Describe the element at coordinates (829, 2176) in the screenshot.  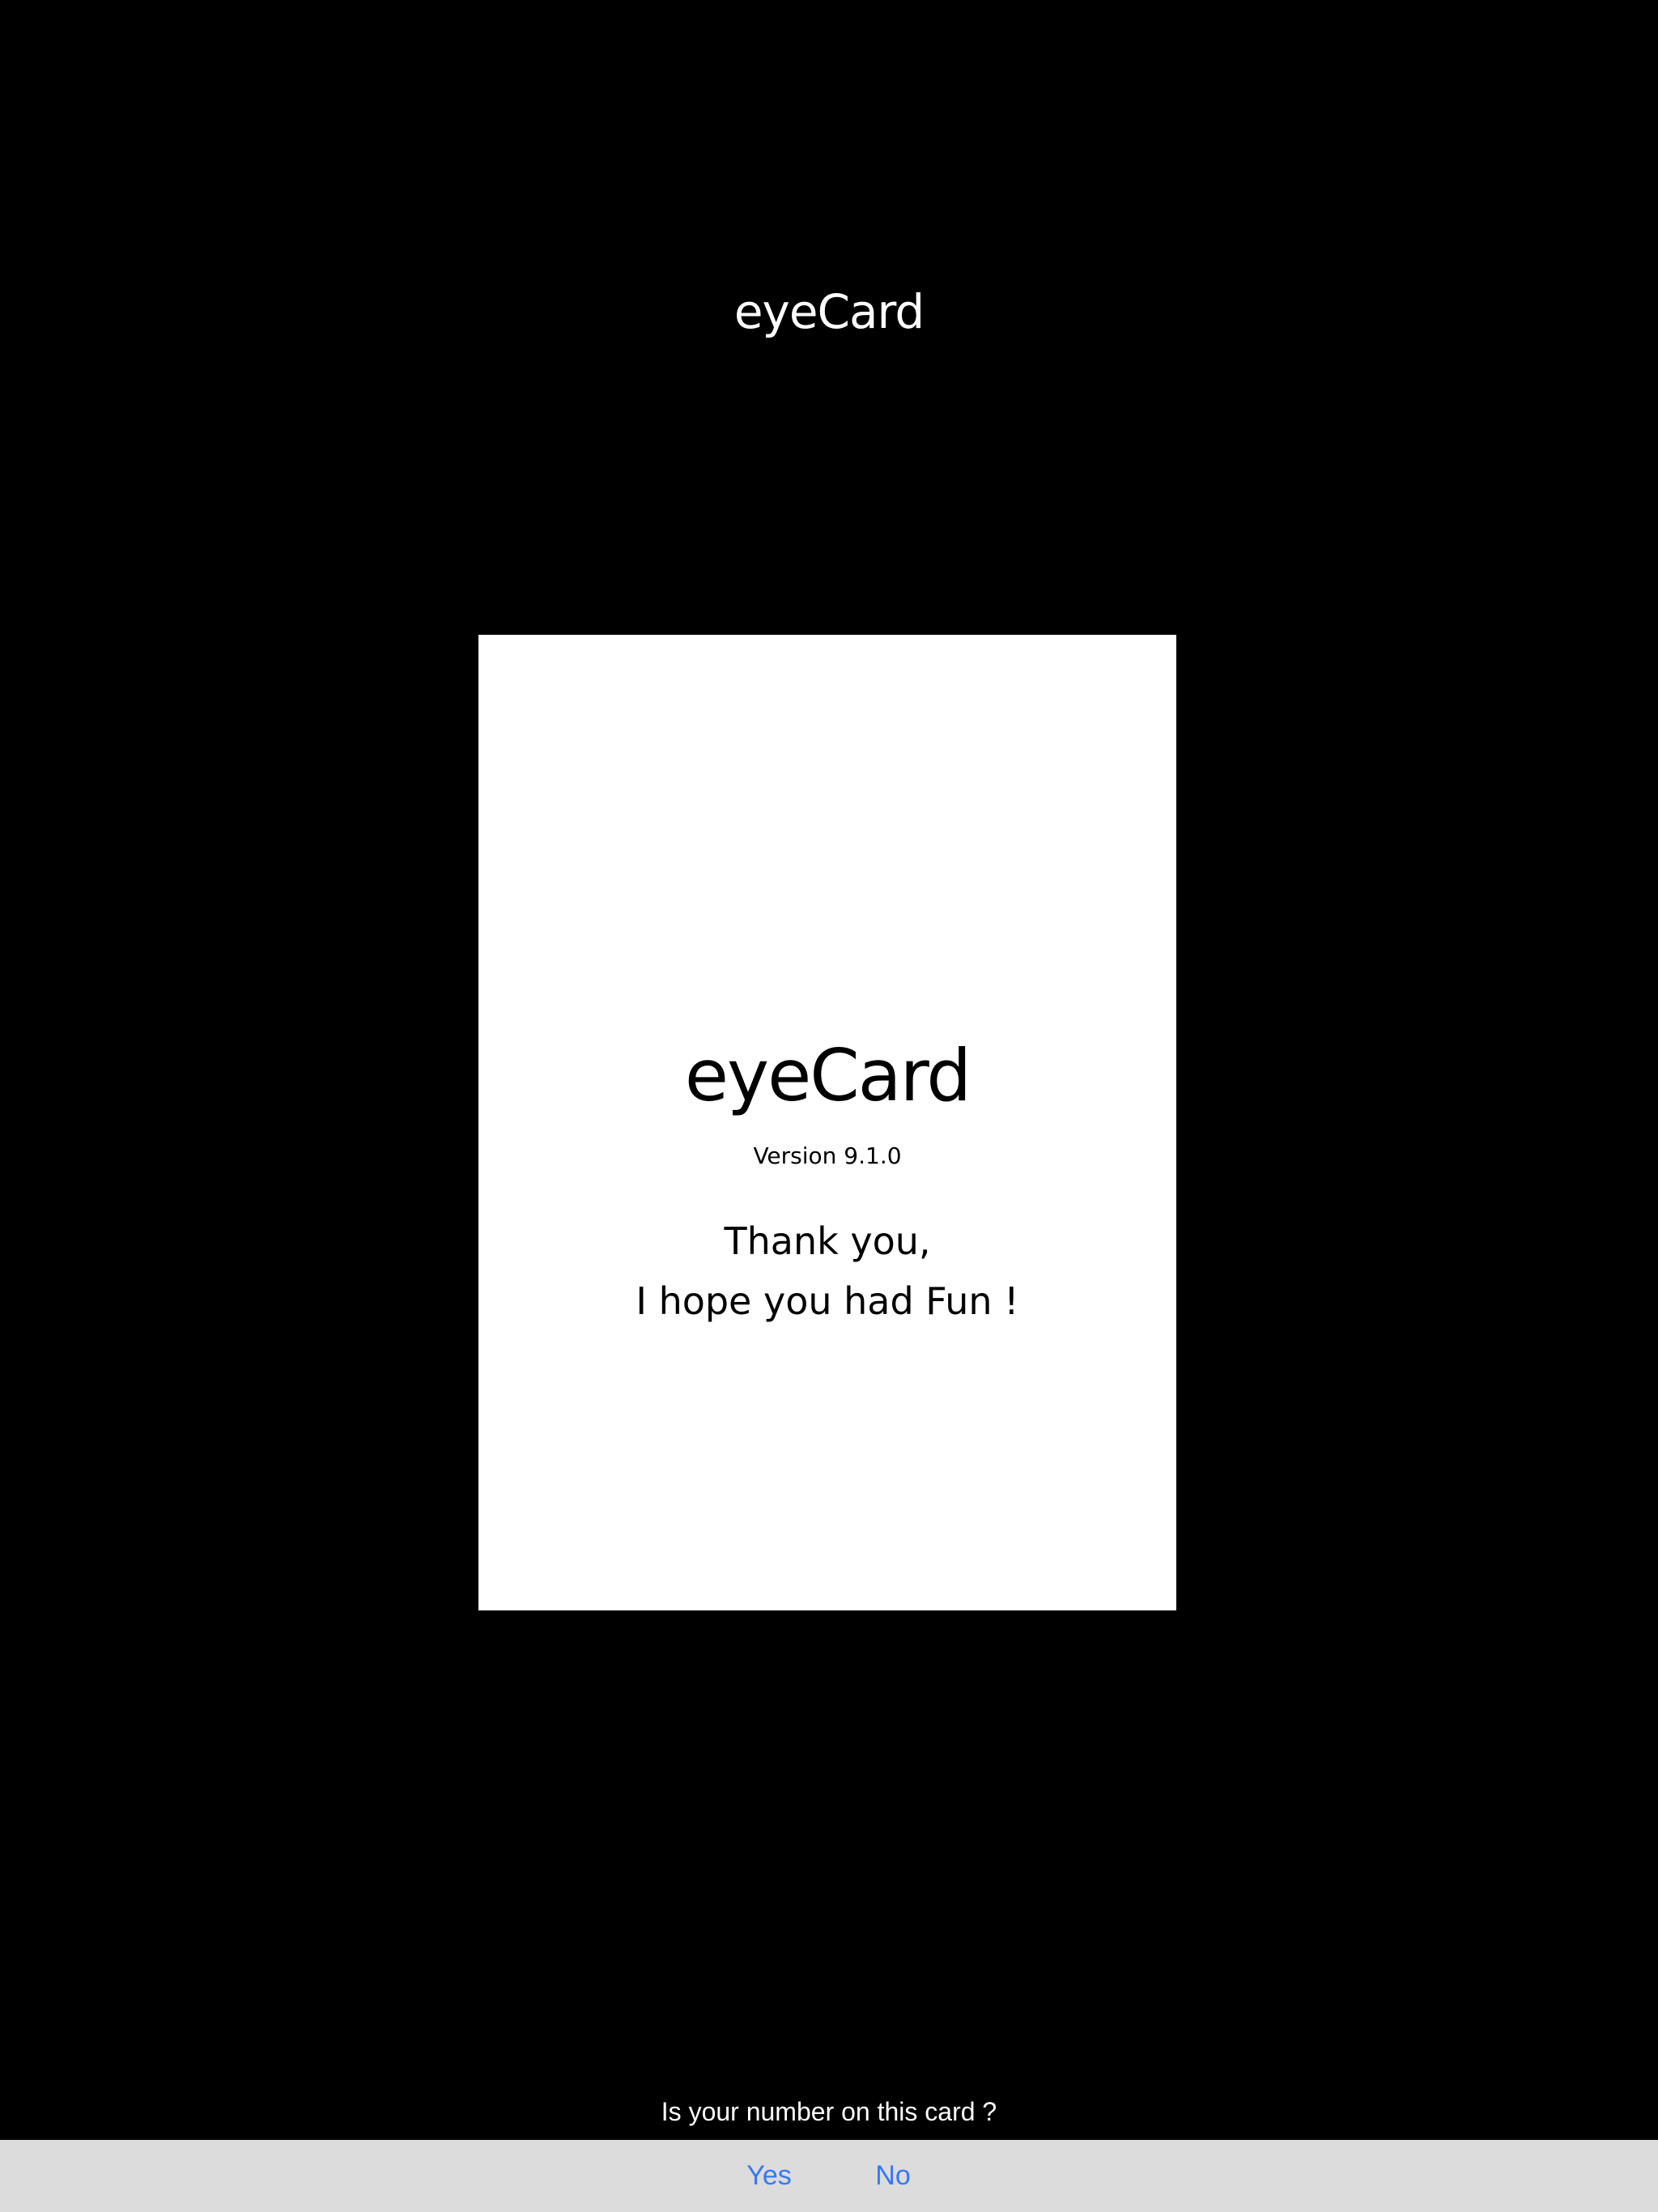
I see `answer-toolbar: Yes No` at that location.